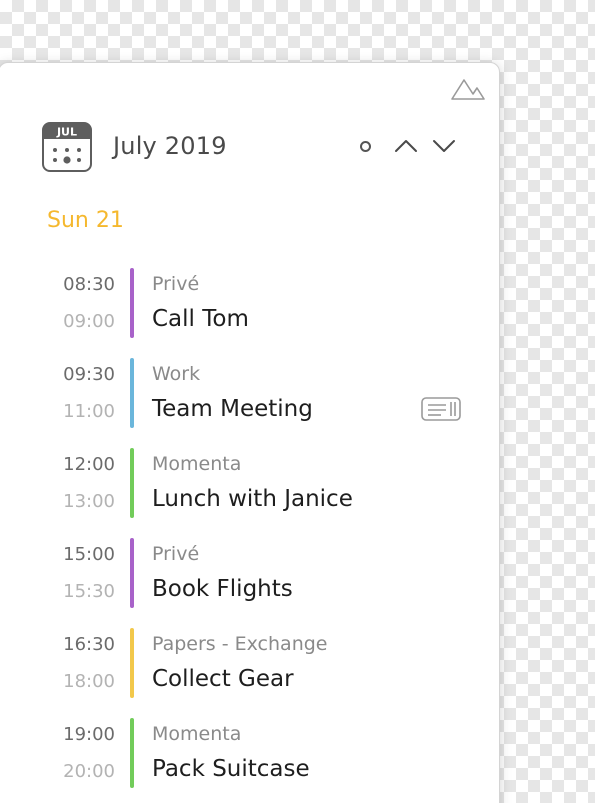  What do you see at coordinates (89, 771) in the screenshot?
I see `event-end-time: 20:00` at bounding box center [89, 771].